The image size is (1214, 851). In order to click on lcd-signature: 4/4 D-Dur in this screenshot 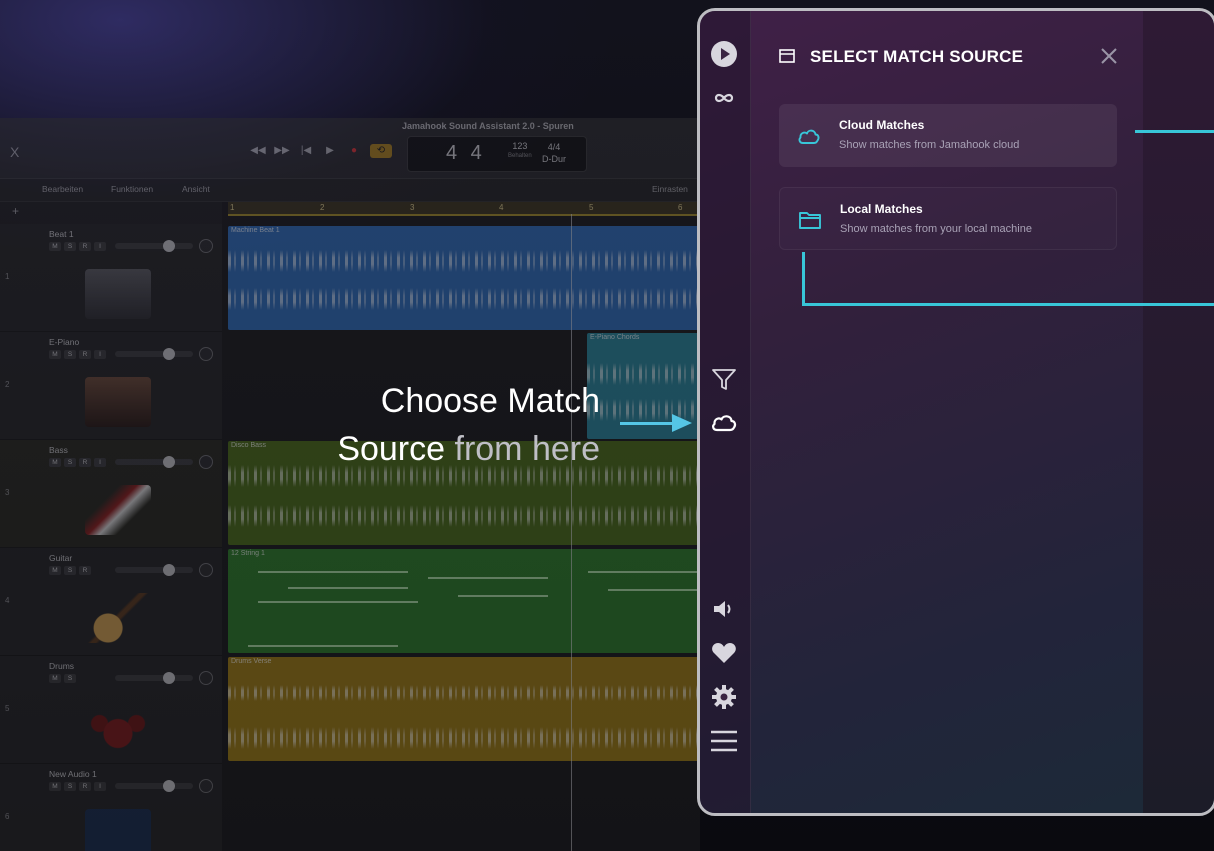, I will do `click(554, 153)`.